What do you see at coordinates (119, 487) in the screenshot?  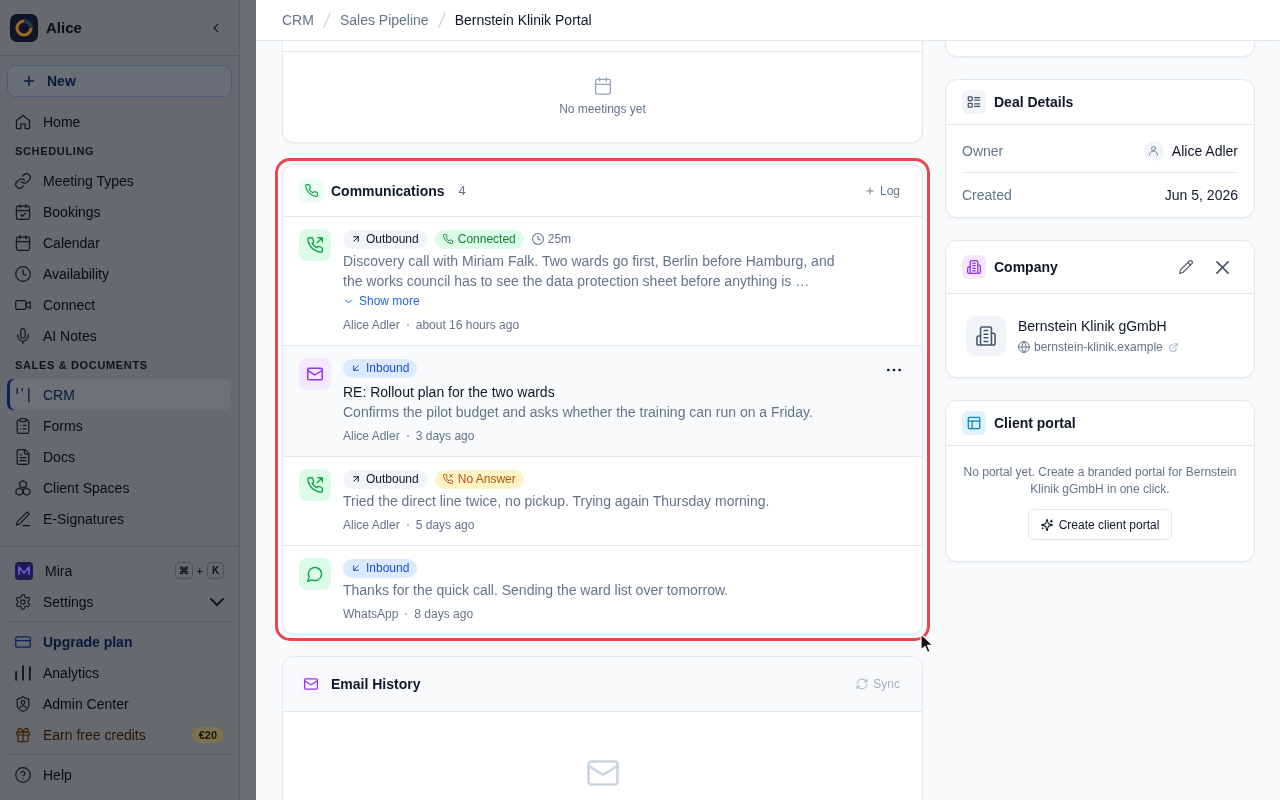 I see `nav-item: Client Spaces` at bounding box center [119, 487].